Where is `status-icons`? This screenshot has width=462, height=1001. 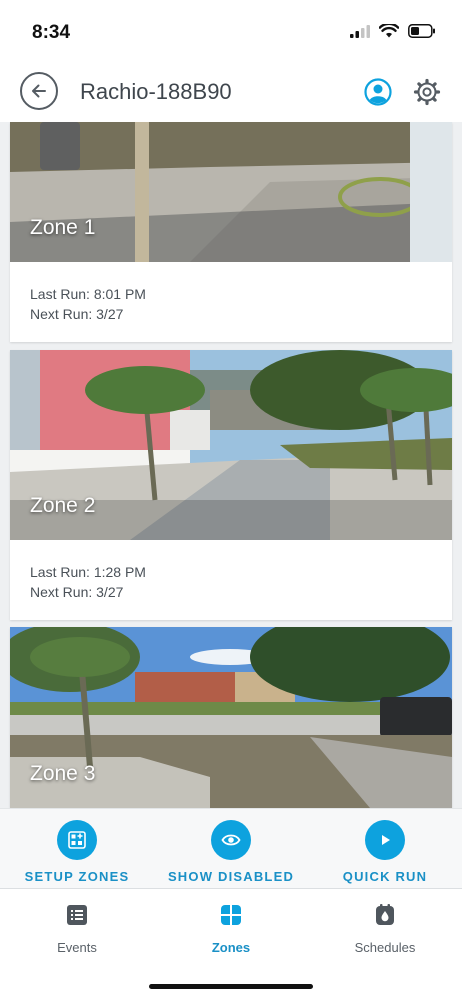
status-icons is located at coordinates (393, 31).